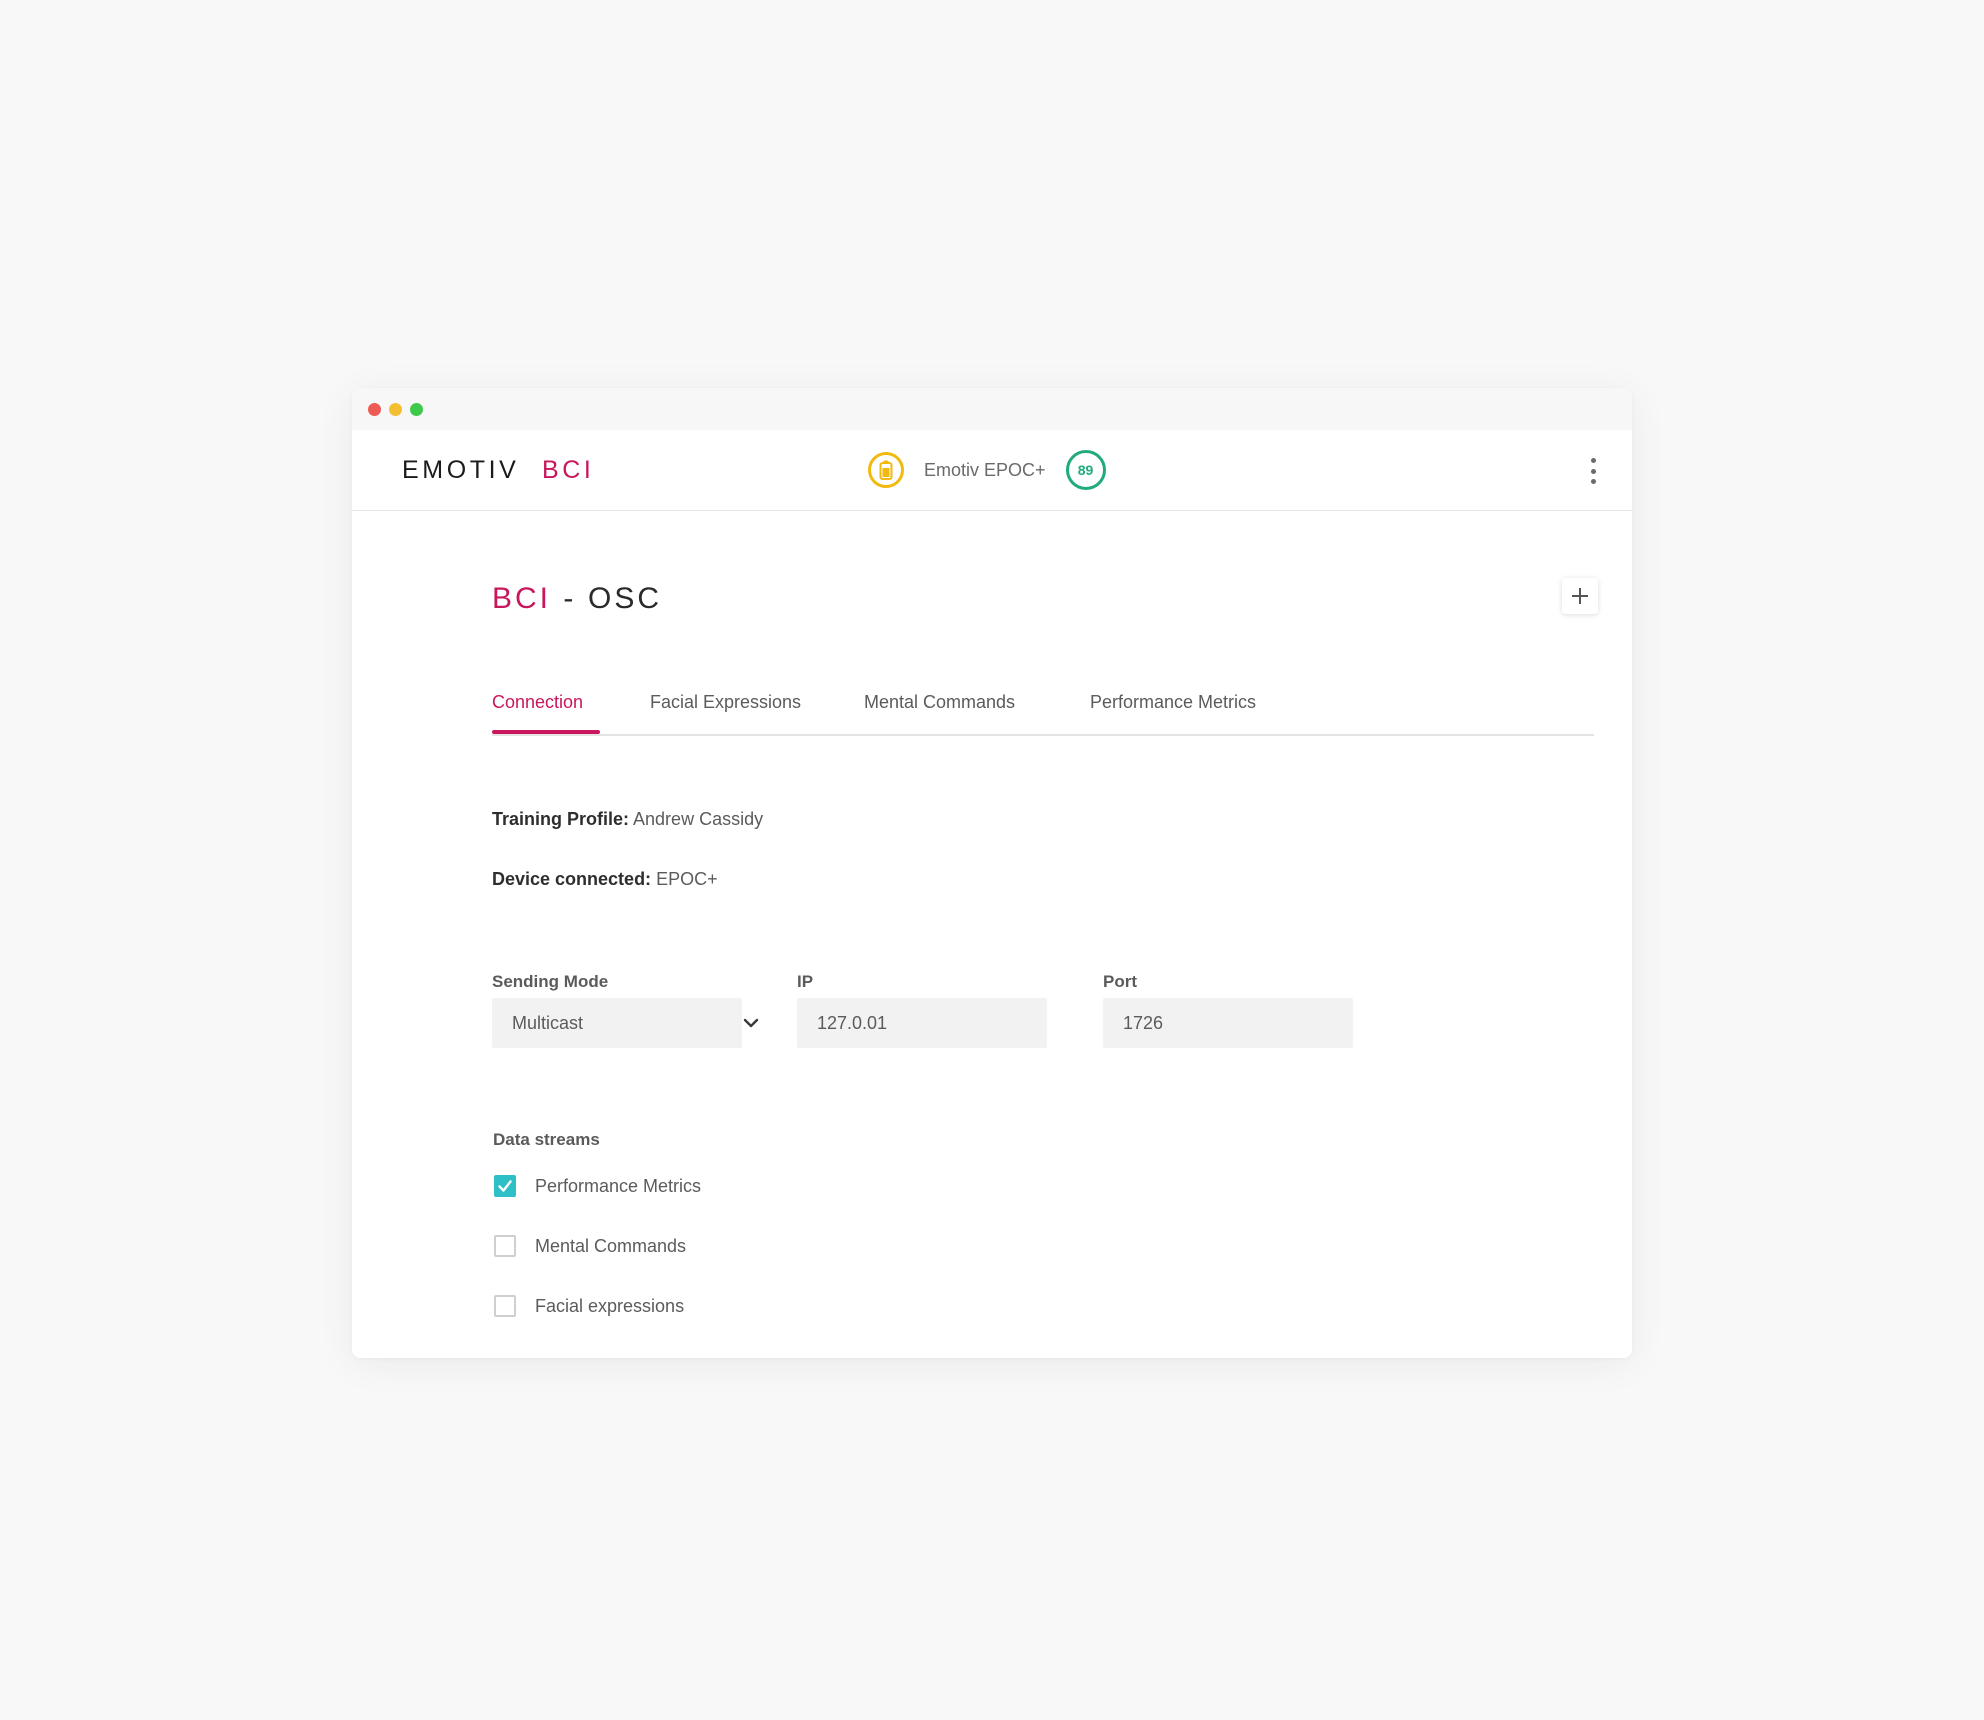 This screenshot has height=1720, width=1984. What do you see at coordinates (537, 702) in the screenshot?
I see `tab-connection: Connection` at bounding box center [537, 702].